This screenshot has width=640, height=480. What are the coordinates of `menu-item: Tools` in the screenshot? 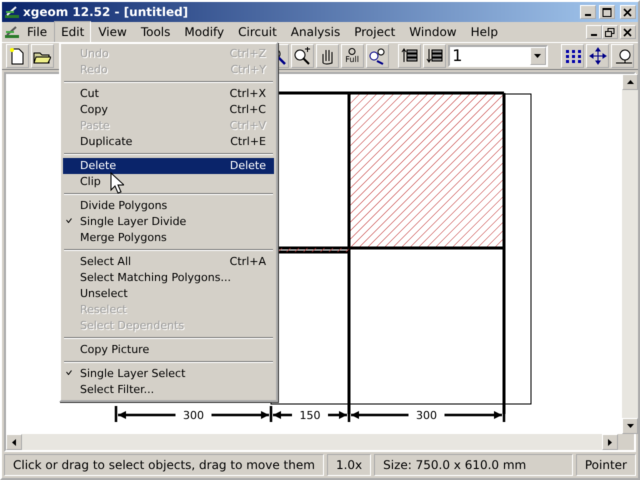 It's located at (156, 32).